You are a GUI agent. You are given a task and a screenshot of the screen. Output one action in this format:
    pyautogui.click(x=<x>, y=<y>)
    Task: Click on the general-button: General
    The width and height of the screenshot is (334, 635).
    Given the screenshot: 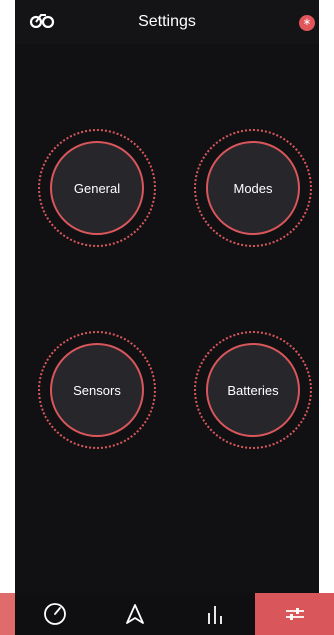 What is the action you would take?
    pyautogui.click(x=97, y=188)
    